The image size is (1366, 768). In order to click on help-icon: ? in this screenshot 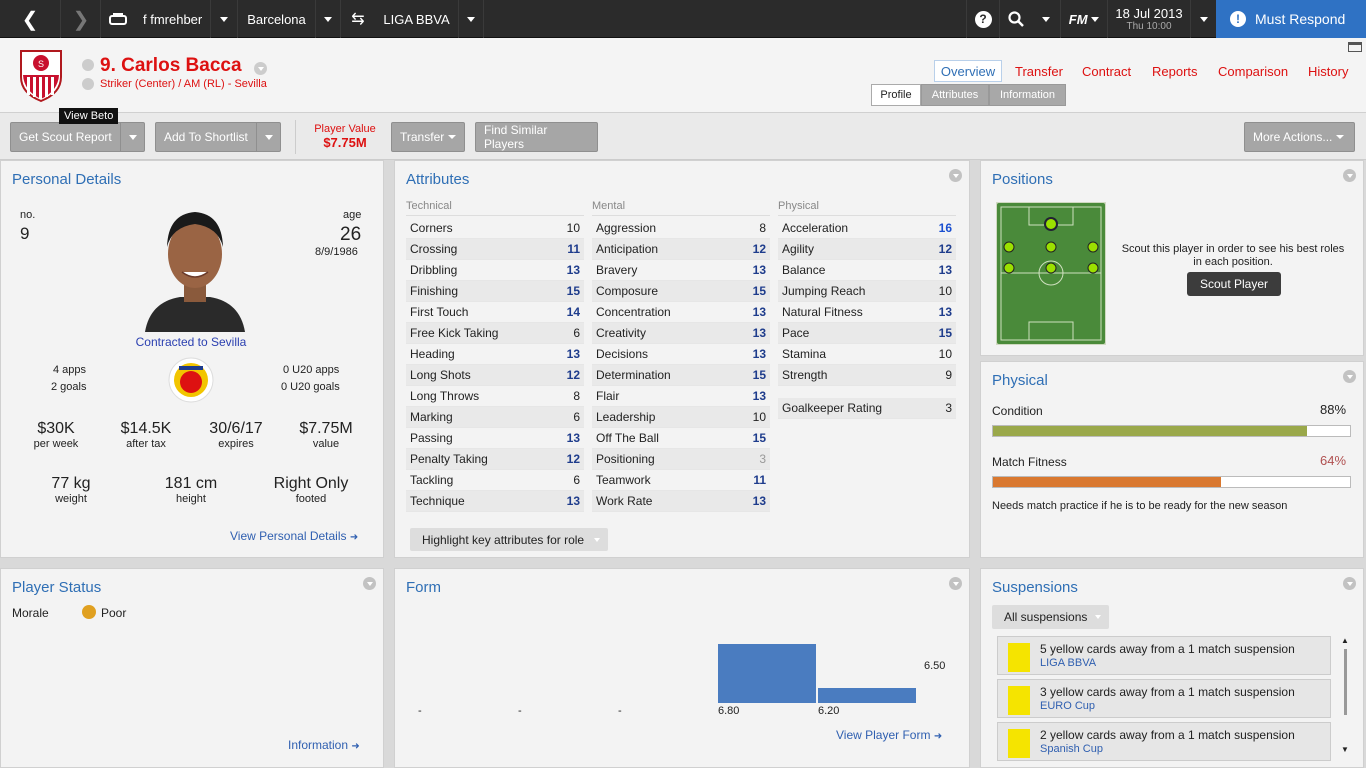, I will do `click(983, 19)`.